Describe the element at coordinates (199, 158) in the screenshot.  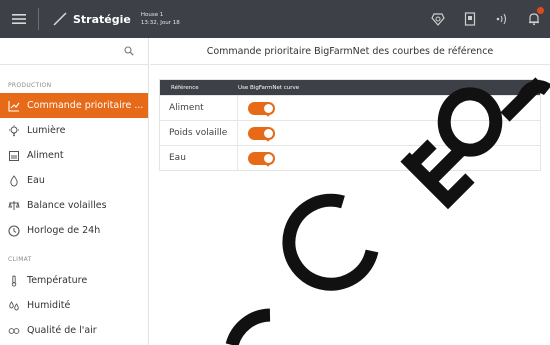
I see `row-label: Eau` at that location.